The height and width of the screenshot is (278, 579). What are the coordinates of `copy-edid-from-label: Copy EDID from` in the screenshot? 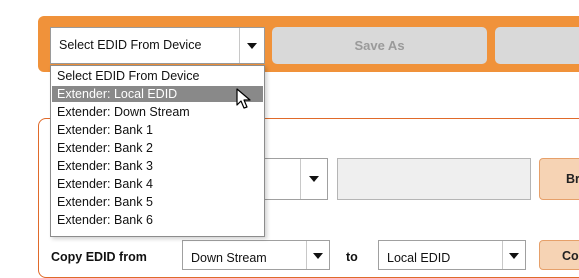 It's located at (99, 257).